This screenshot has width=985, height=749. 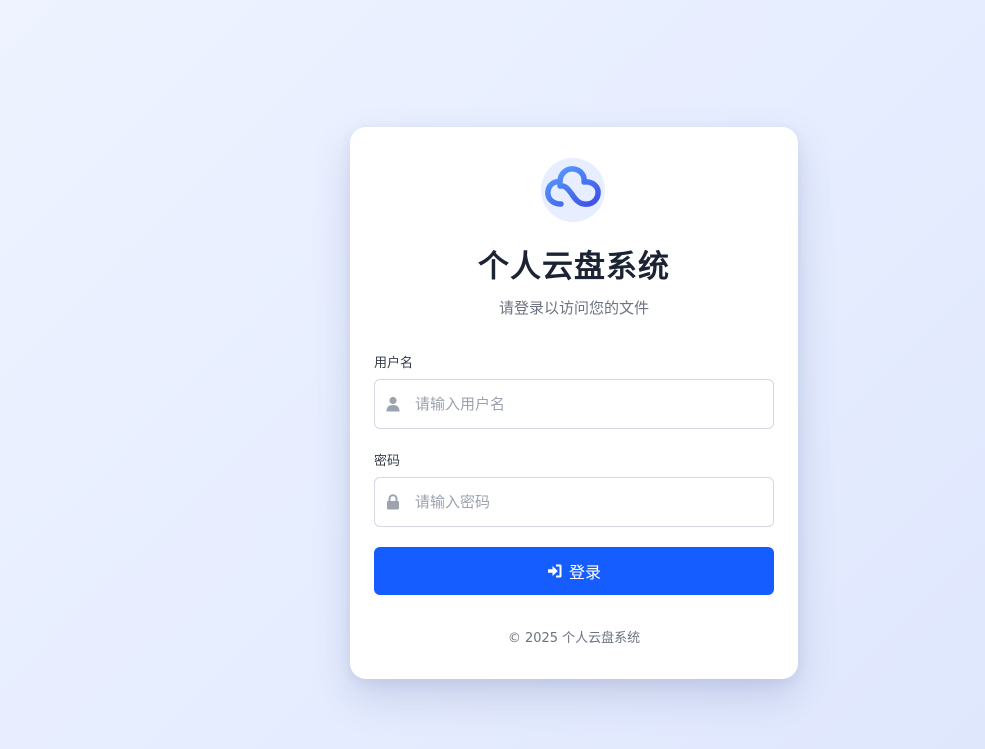 I want to click on page-title: 个人云盘系统, so click(x=574, y=267).